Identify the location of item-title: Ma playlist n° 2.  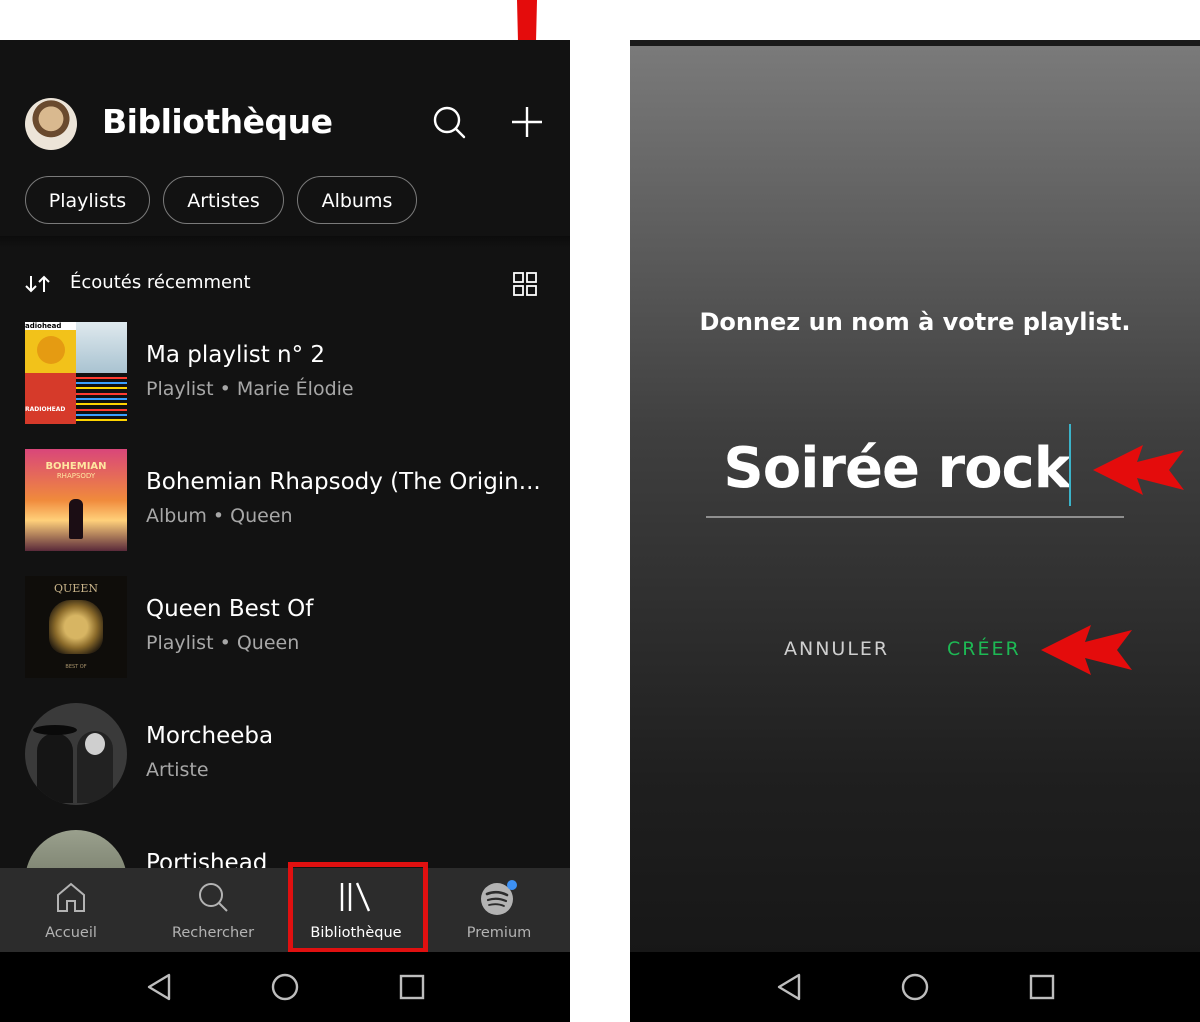
(236, 355).